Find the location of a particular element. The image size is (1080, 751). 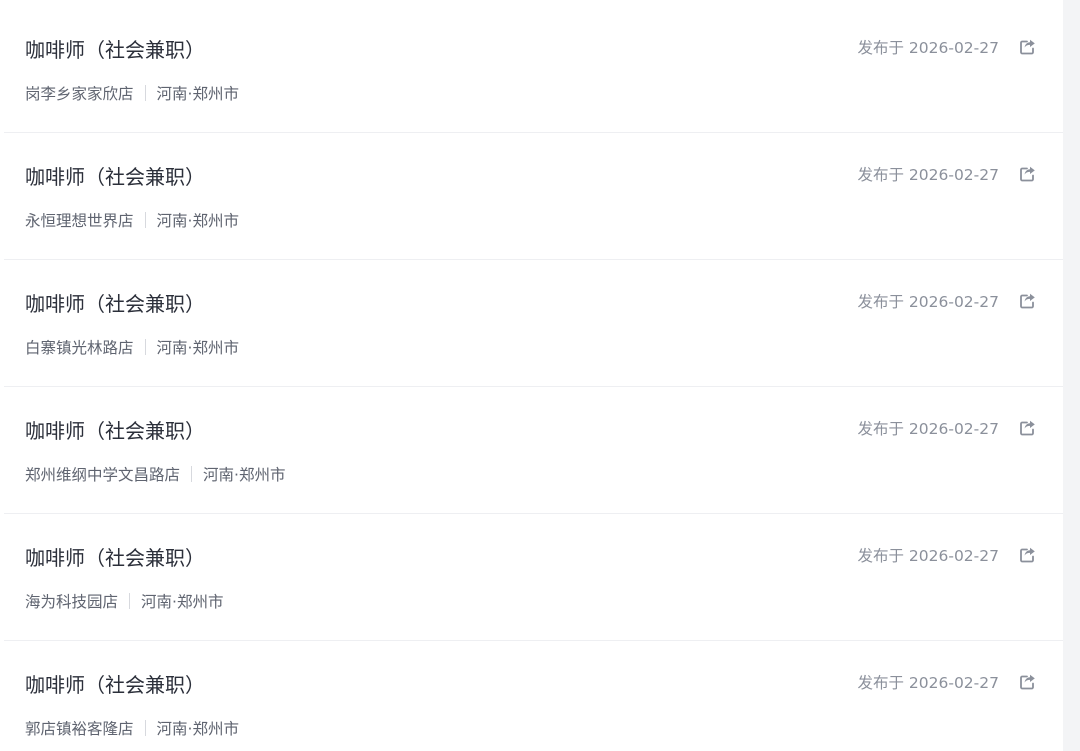

store-name: 海为科技园店 is located at coordinates (72, 602).